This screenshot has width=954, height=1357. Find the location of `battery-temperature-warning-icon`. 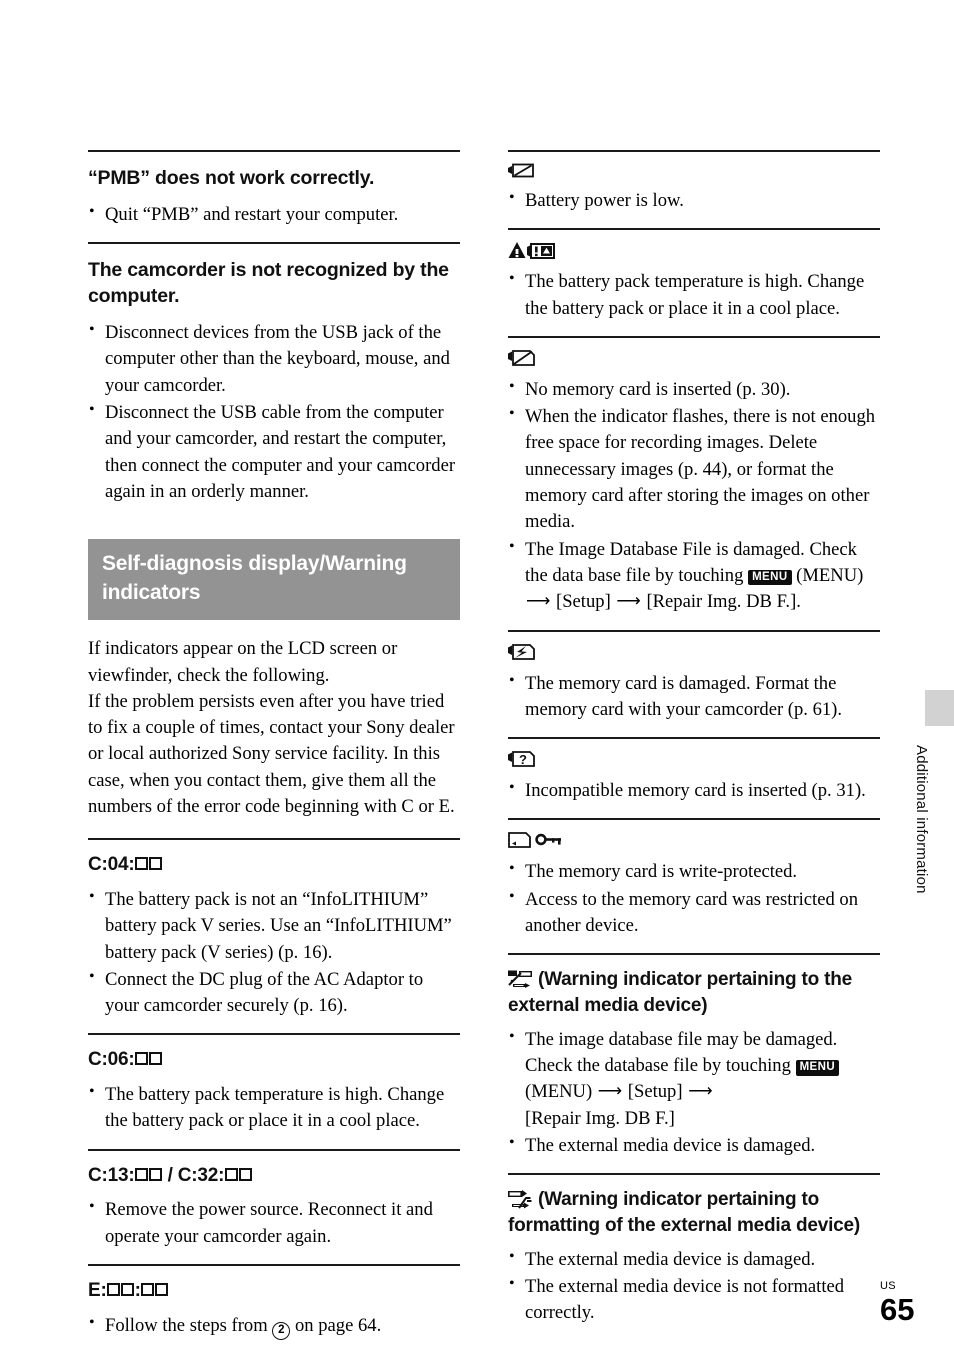

battery-temperature-warning-icon is located at coordinates (694, 251).